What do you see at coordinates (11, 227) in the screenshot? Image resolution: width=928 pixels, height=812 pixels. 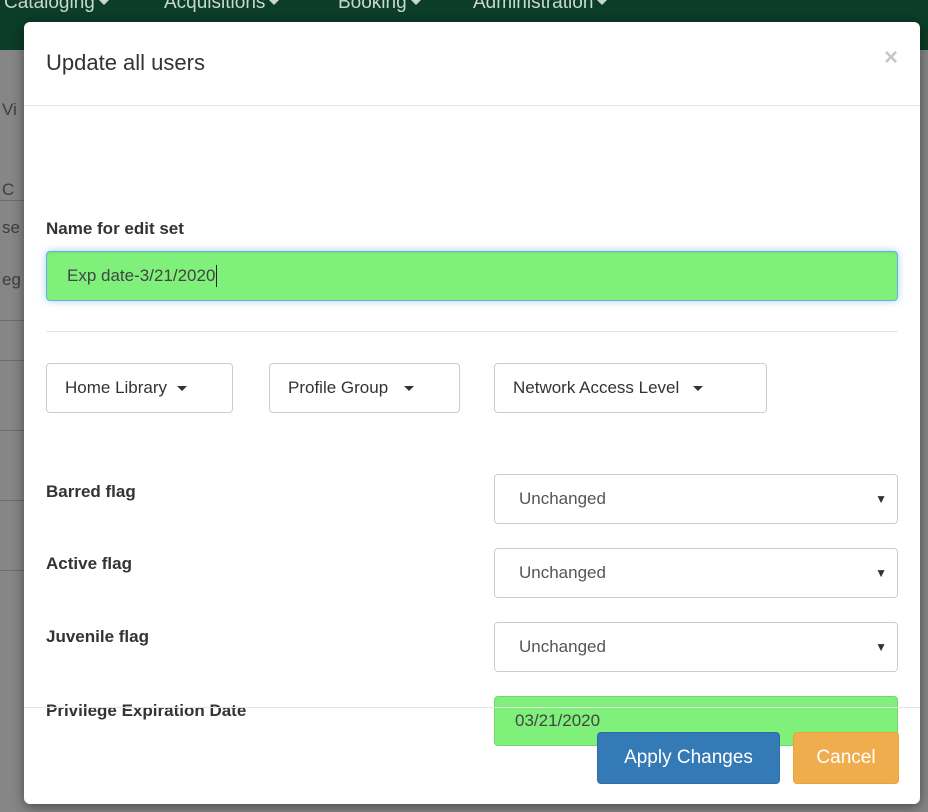 I see `background-text-fragment: se` at bounding box center [11, 227].